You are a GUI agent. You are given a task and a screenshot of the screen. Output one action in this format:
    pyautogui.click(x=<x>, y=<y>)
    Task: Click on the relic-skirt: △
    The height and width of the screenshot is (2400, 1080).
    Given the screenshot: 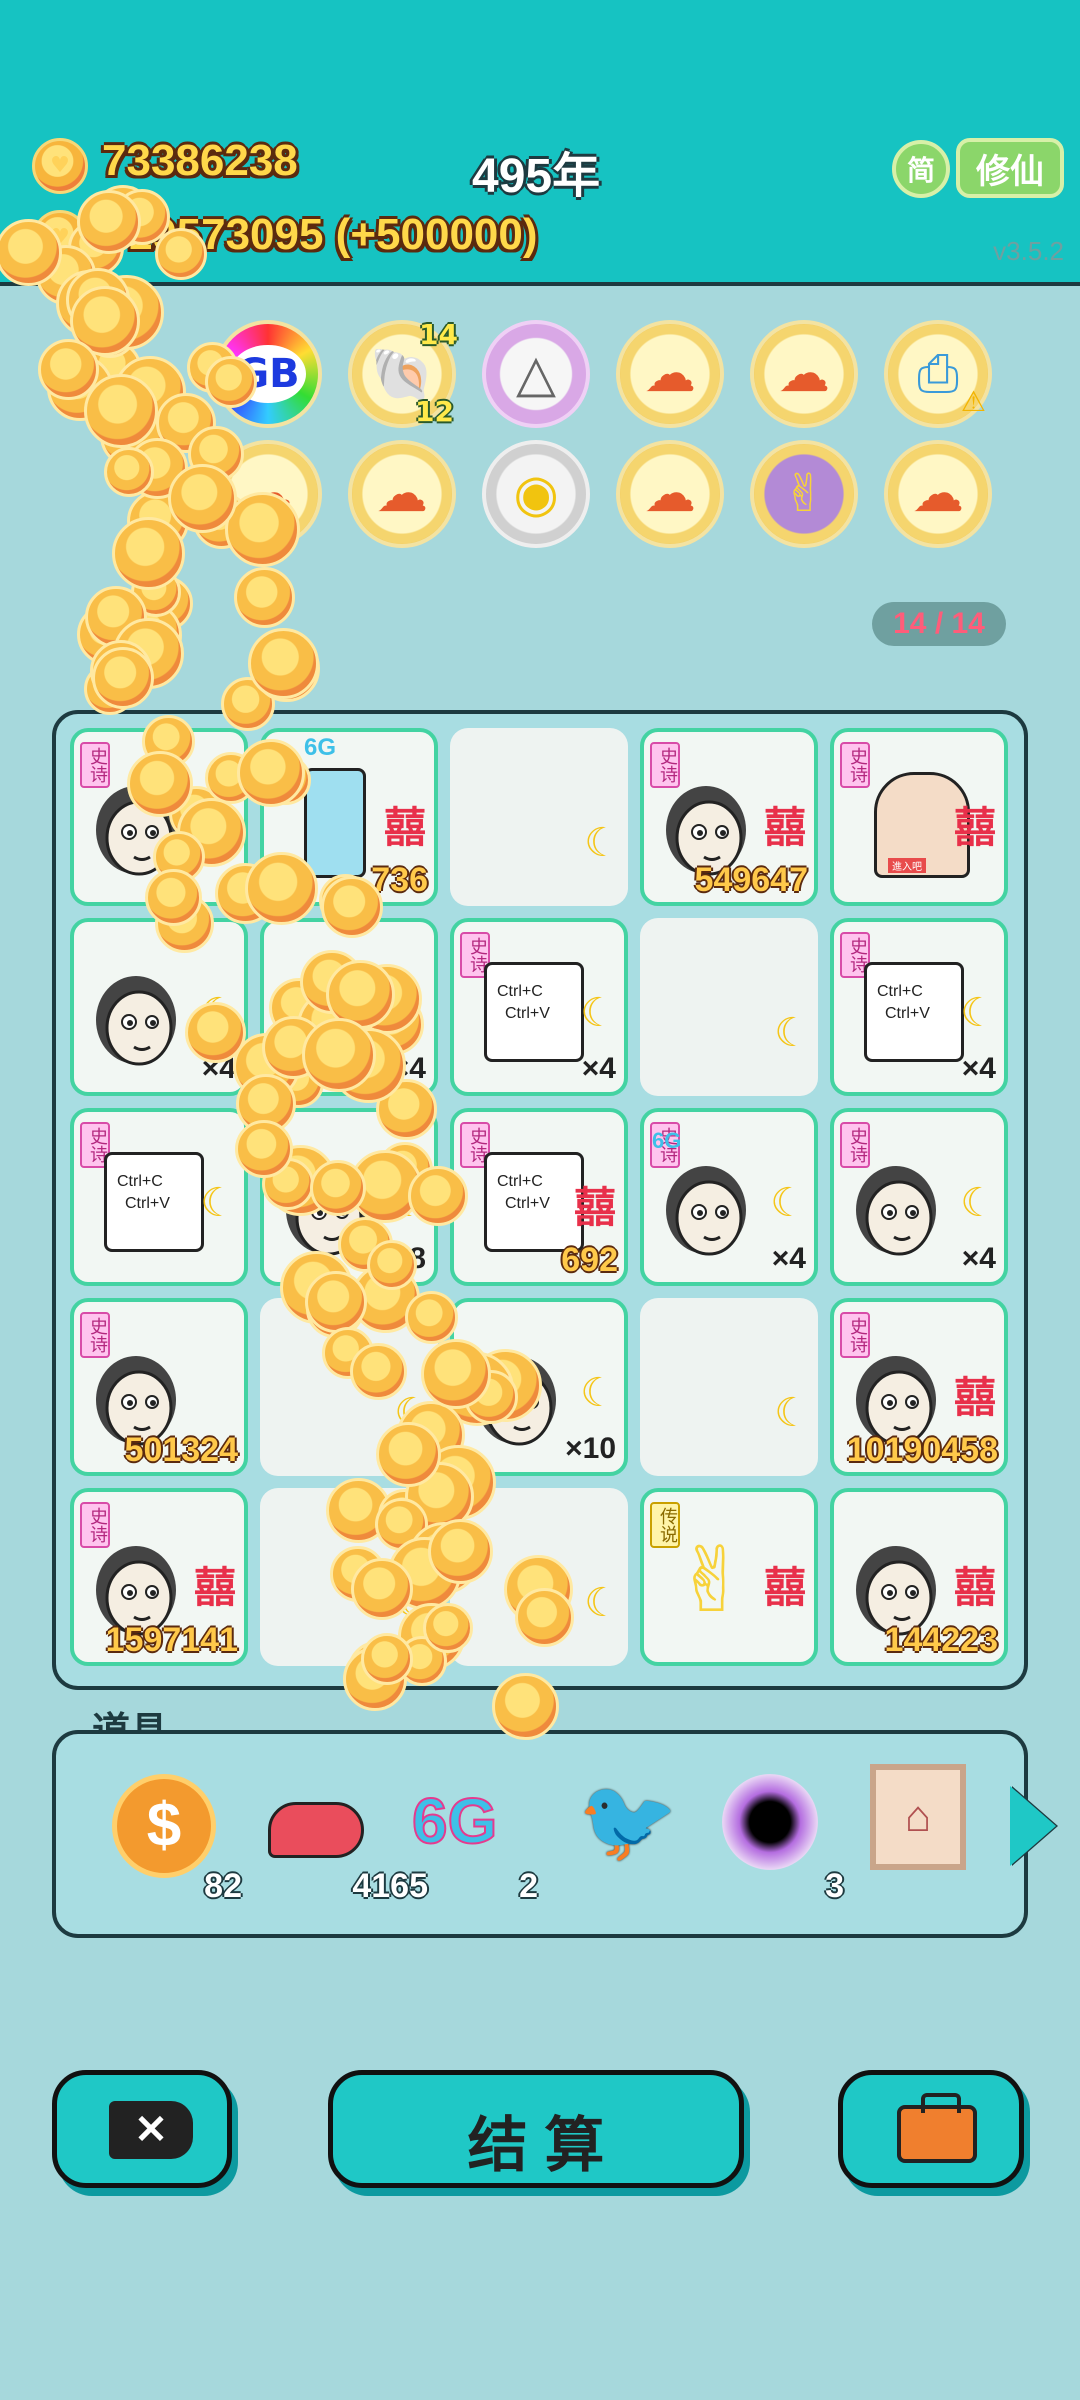 What is the action you would take?
    pyautogui.click(x=536, y=374)
    